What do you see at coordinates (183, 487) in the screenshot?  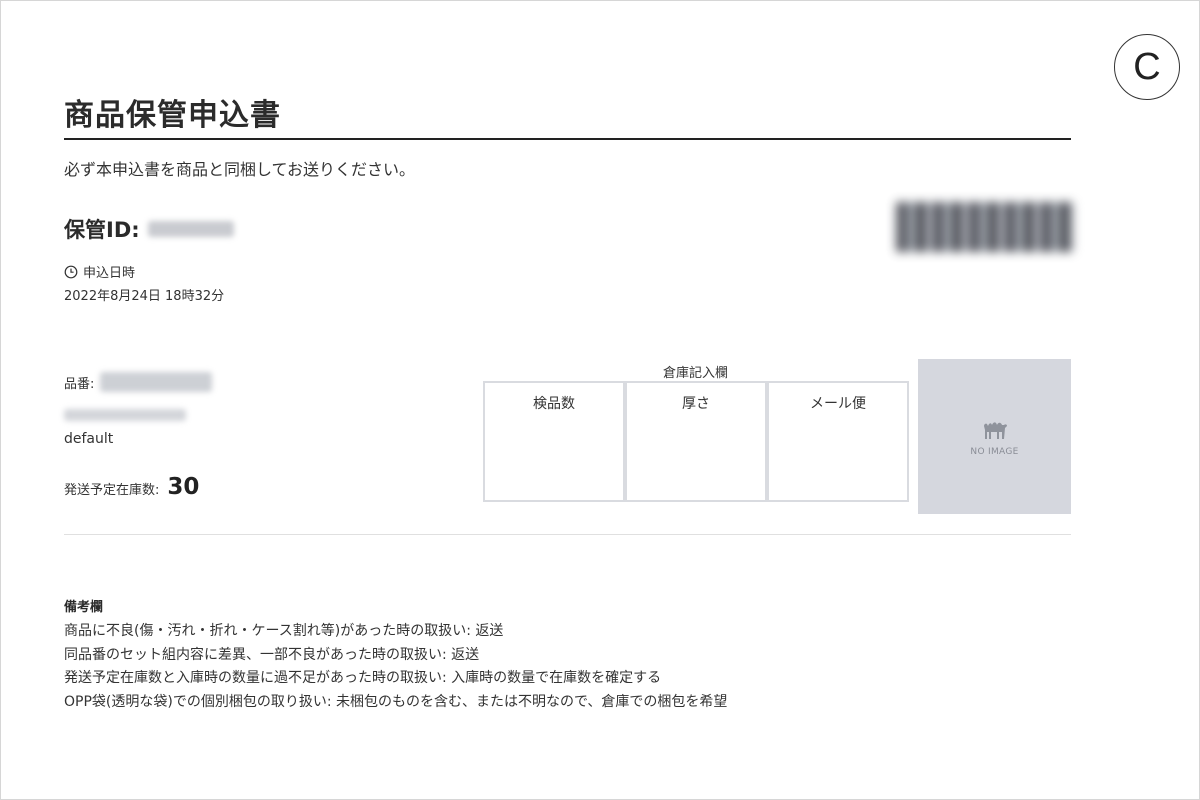 I see `planned-stock-value: 30` at bounding box center [183, 487].